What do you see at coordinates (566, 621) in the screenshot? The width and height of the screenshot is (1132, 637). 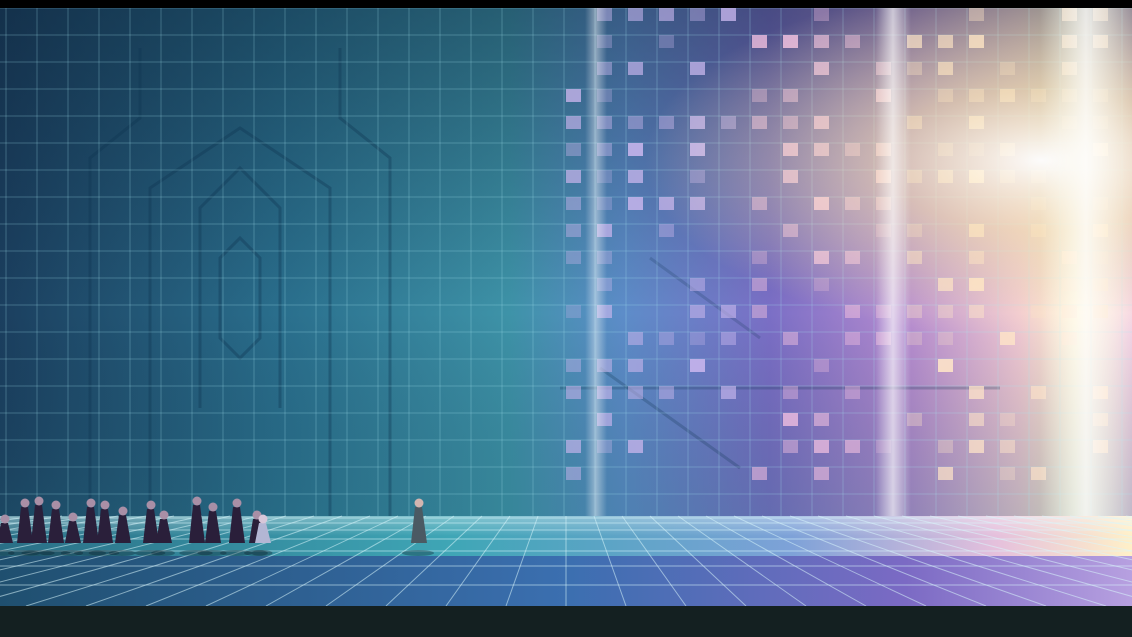 I see `letterbox-bottom` at bounding box center [566, 621].